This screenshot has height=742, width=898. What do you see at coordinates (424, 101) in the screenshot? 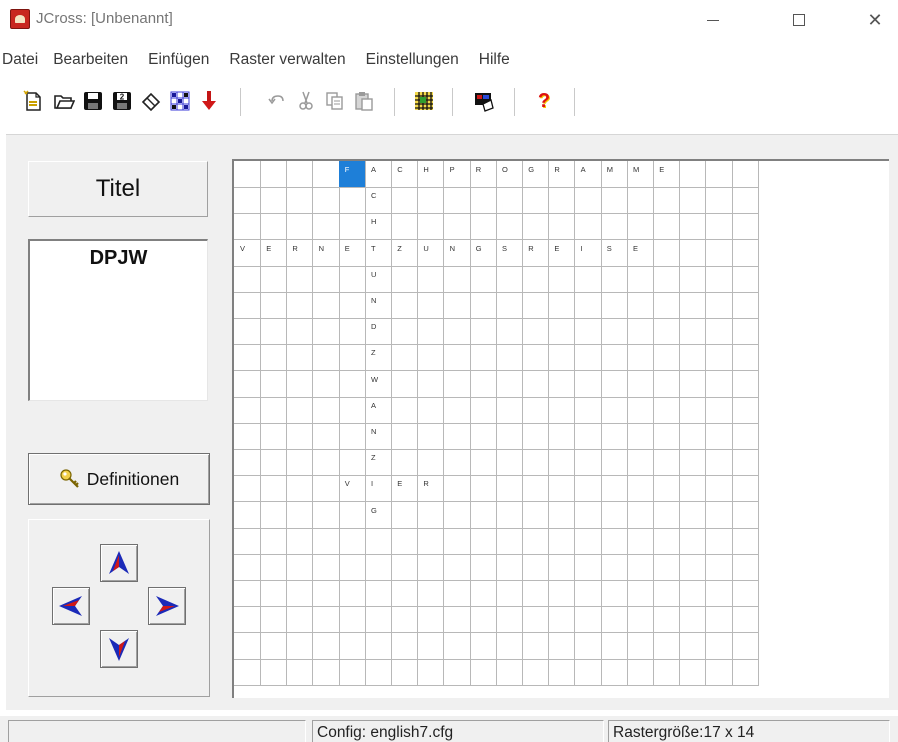
I see `grid-button` at bounding box center [424, 101].